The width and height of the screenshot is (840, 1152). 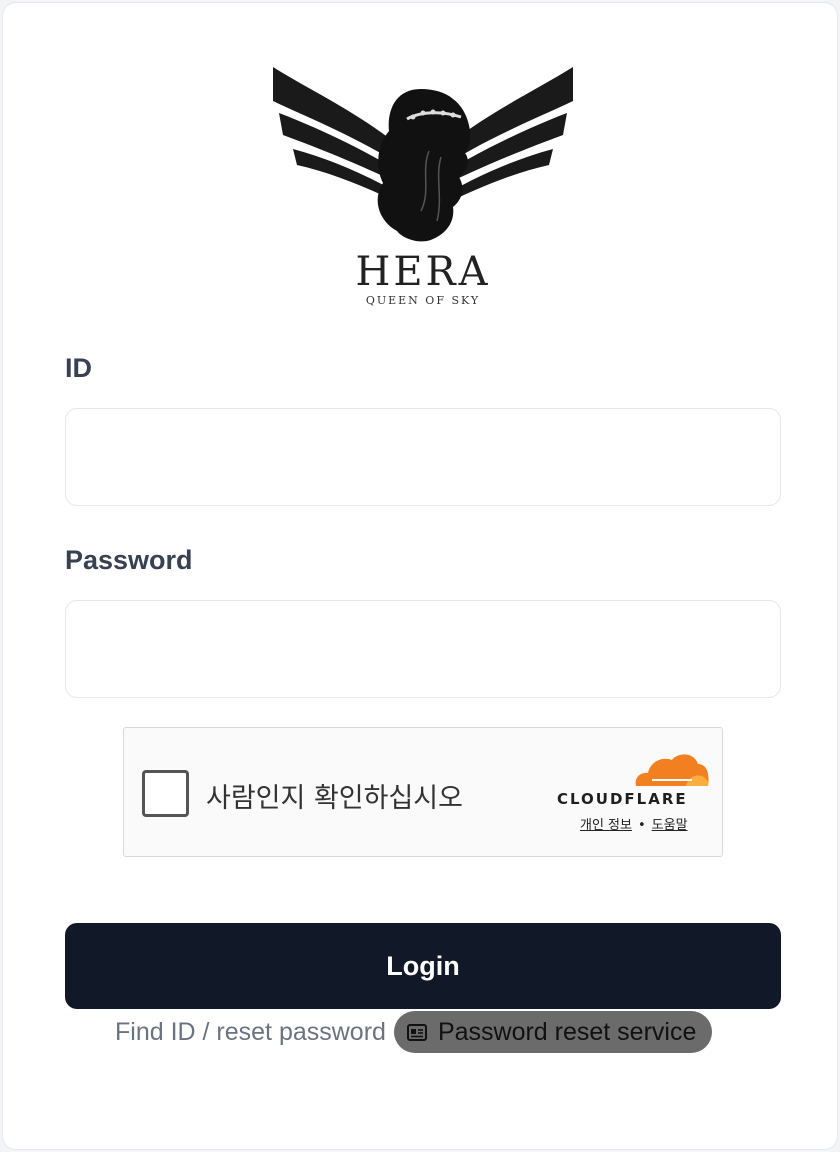 What do you see at coordinates (423, 966) in the screenshot?
I see `login-button: Login` at bounding box center [423, 966].